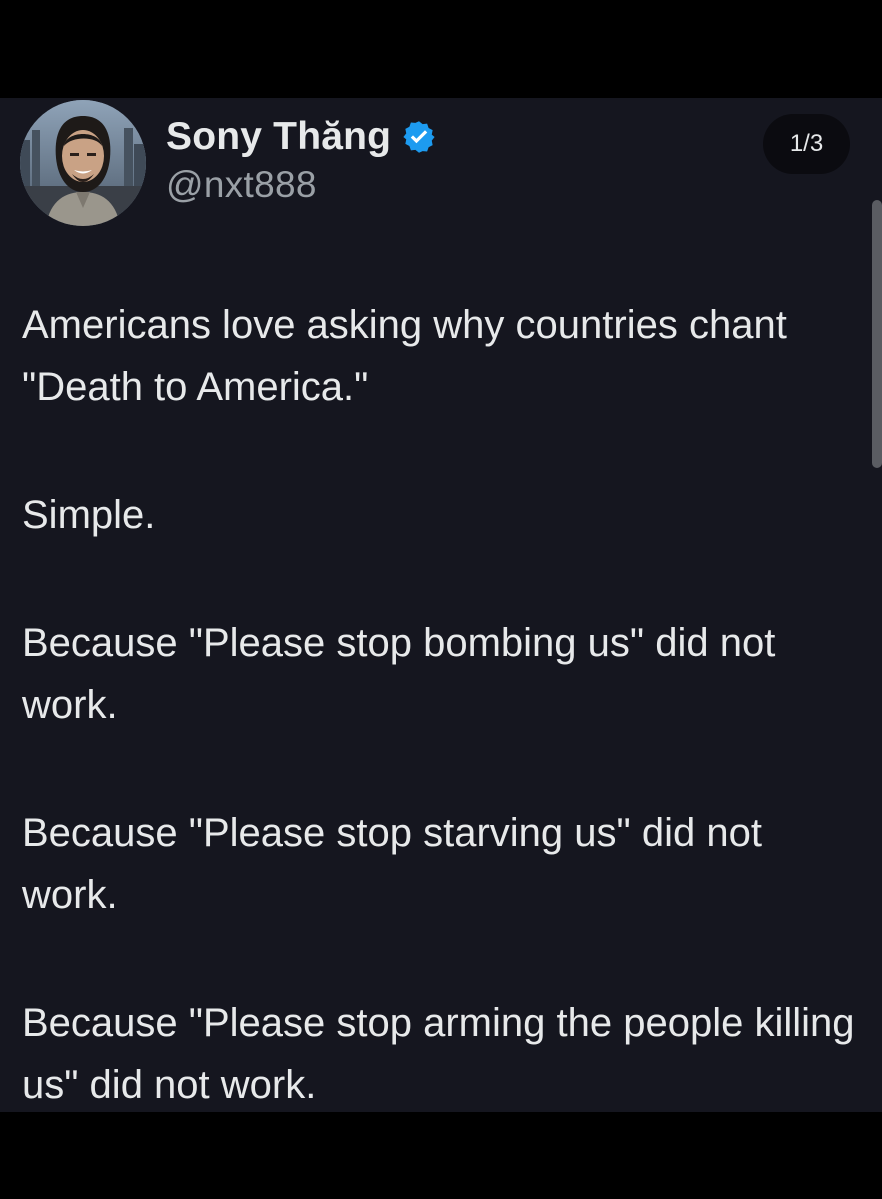  What do you see at coordinates (877, 334) in the screenshot?
I see `scrollbar` at bounding box center [877, 334].